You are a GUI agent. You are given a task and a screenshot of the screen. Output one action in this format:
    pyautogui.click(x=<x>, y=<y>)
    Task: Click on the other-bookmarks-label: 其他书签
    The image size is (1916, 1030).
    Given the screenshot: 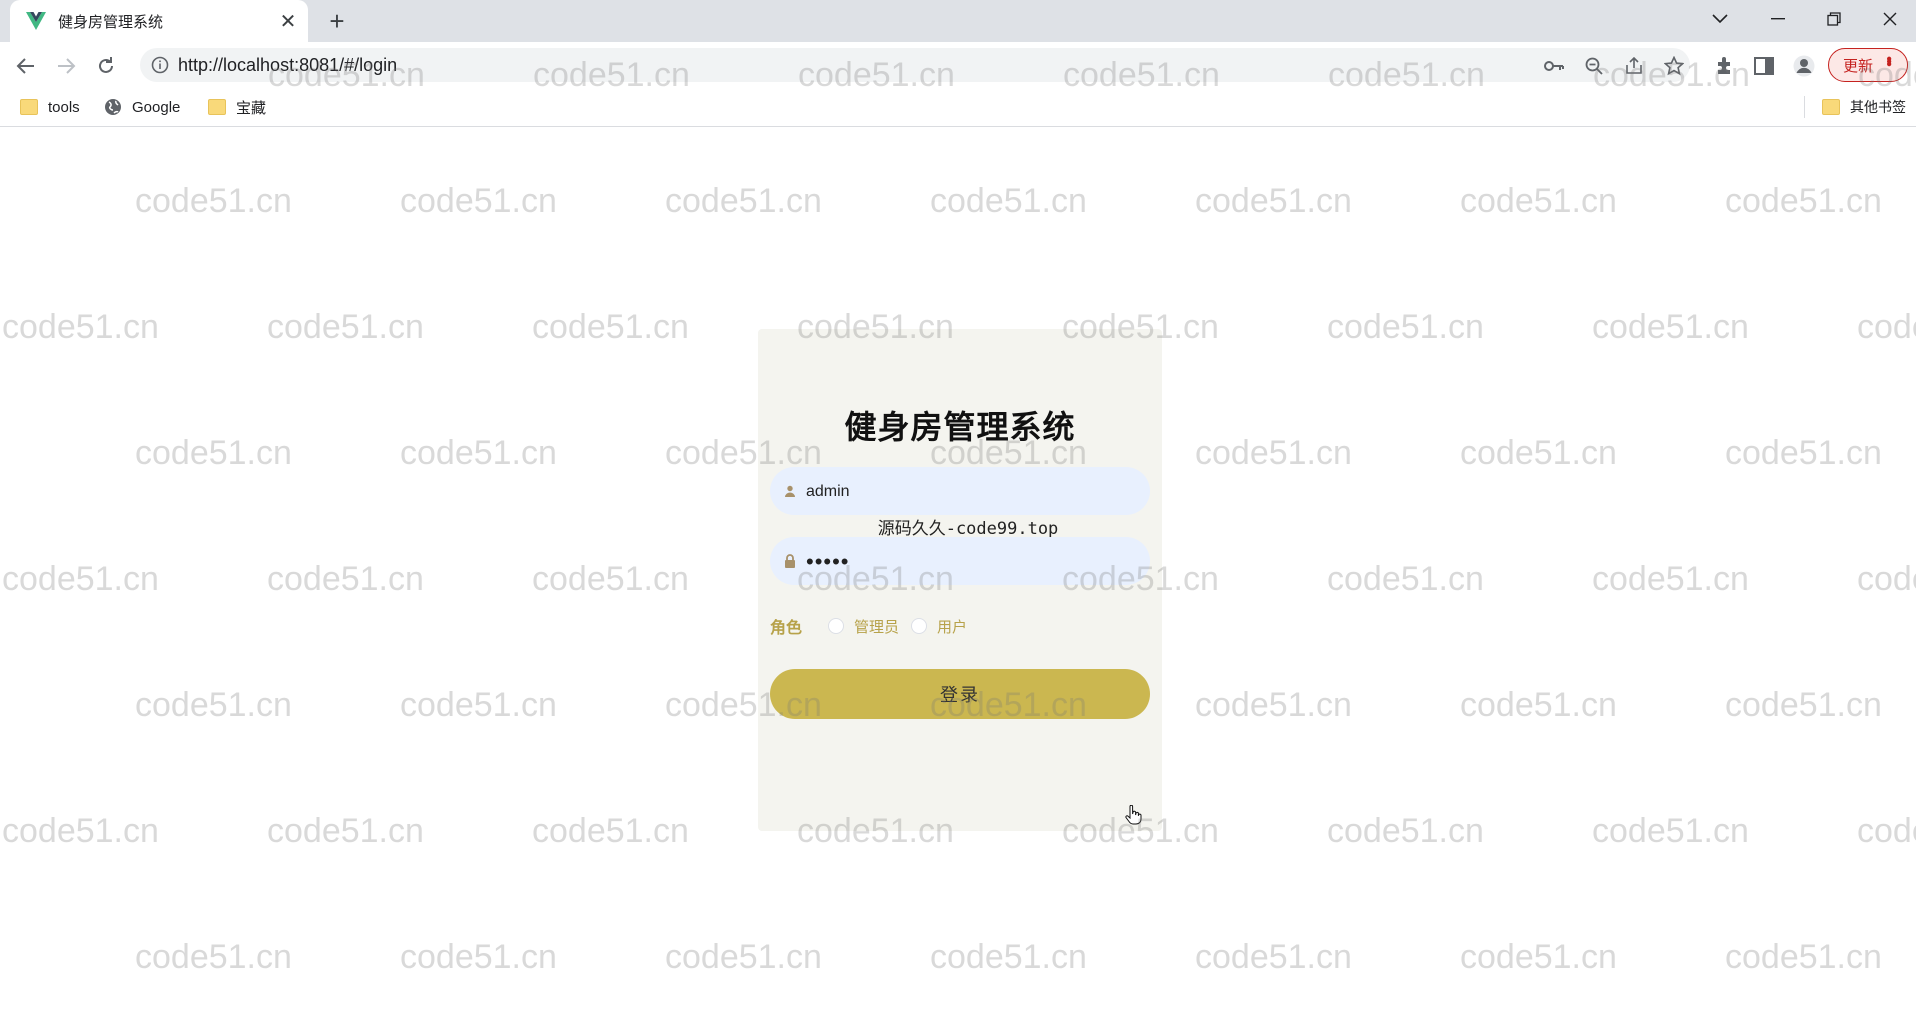 What is the action you would take?
    pyautogui.click(x=1878, y=107)
    